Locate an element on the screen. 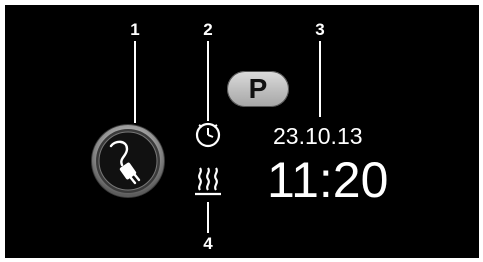  time-display: 11:20 is located at coordinates (328, 180).